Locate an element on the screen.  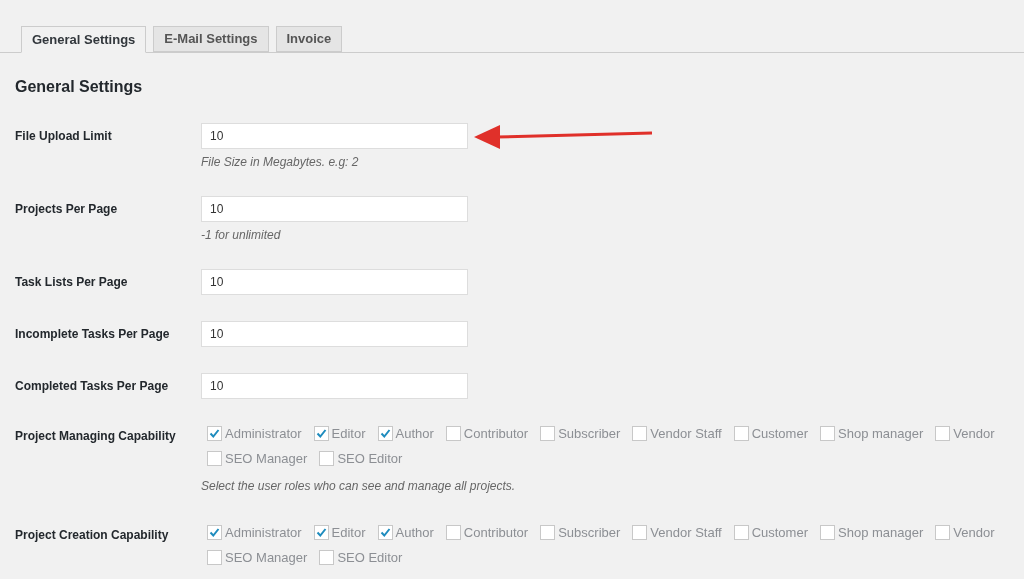
field-label: File Upload Limit is located at coordinates (64, 136).